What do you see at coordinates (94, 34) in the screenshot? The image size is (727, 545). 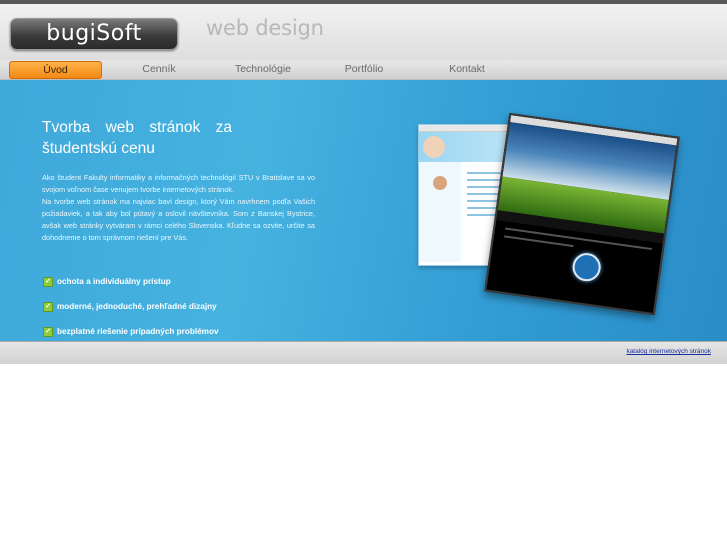 I see `logo: bugiSoft` at bounding box center [94, 34].